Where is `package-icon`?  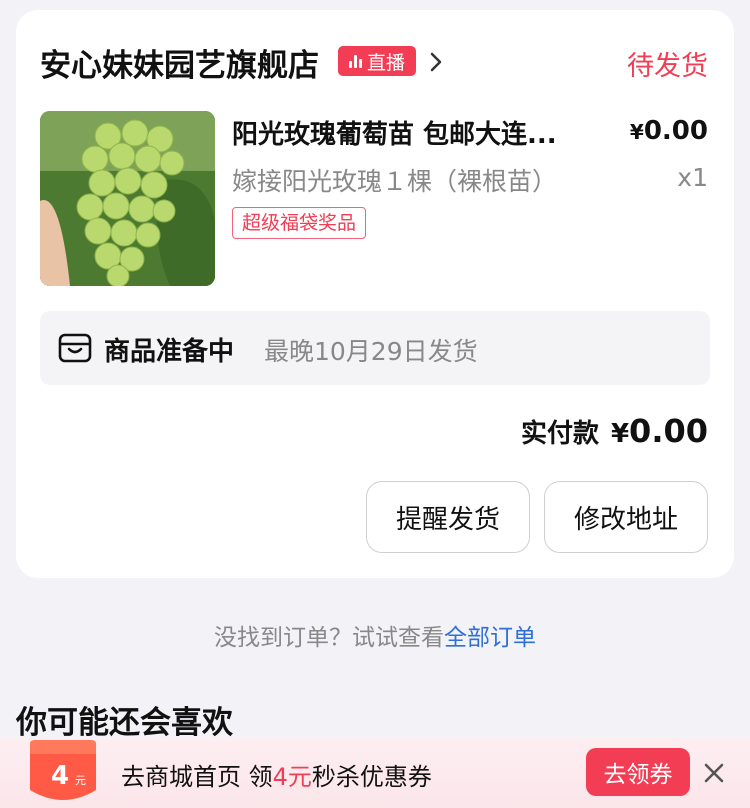 package-icon is located at coordinates (75, 348).